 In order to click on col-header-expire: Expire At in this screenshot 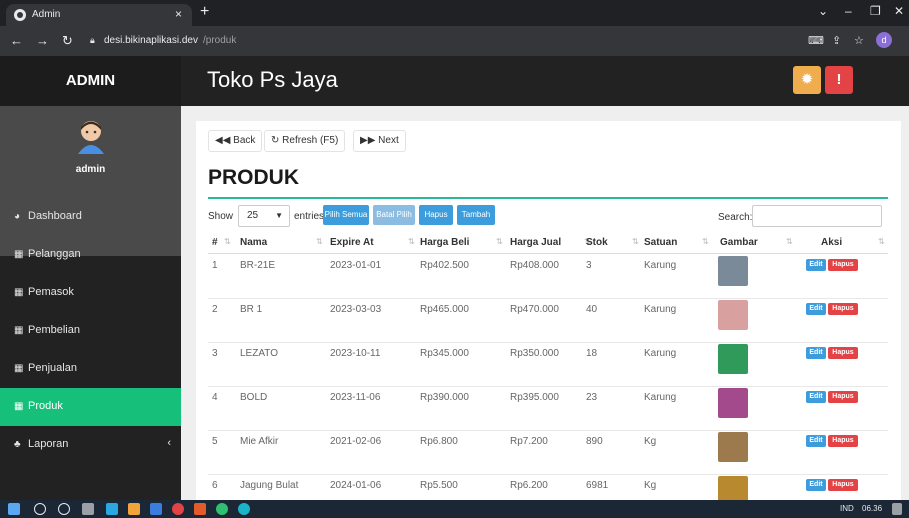, I will do `click(352, 242)`.